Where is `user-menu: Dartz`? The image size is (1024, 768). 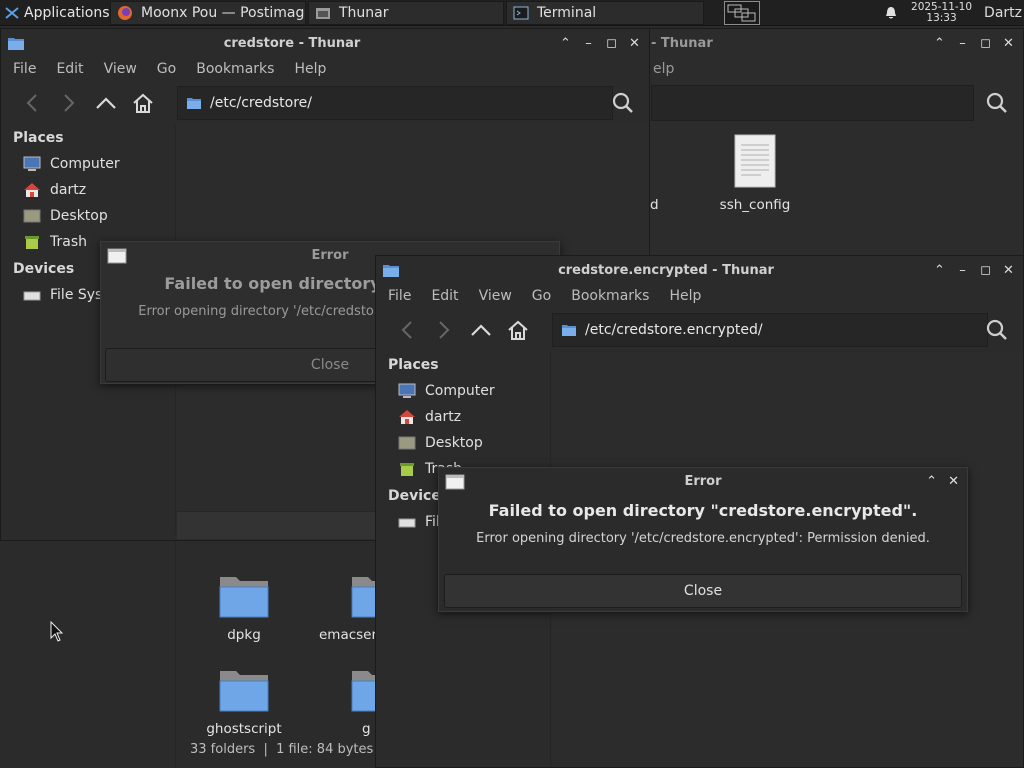
user-menu: Dartz is located at coordinates (1003, 13).